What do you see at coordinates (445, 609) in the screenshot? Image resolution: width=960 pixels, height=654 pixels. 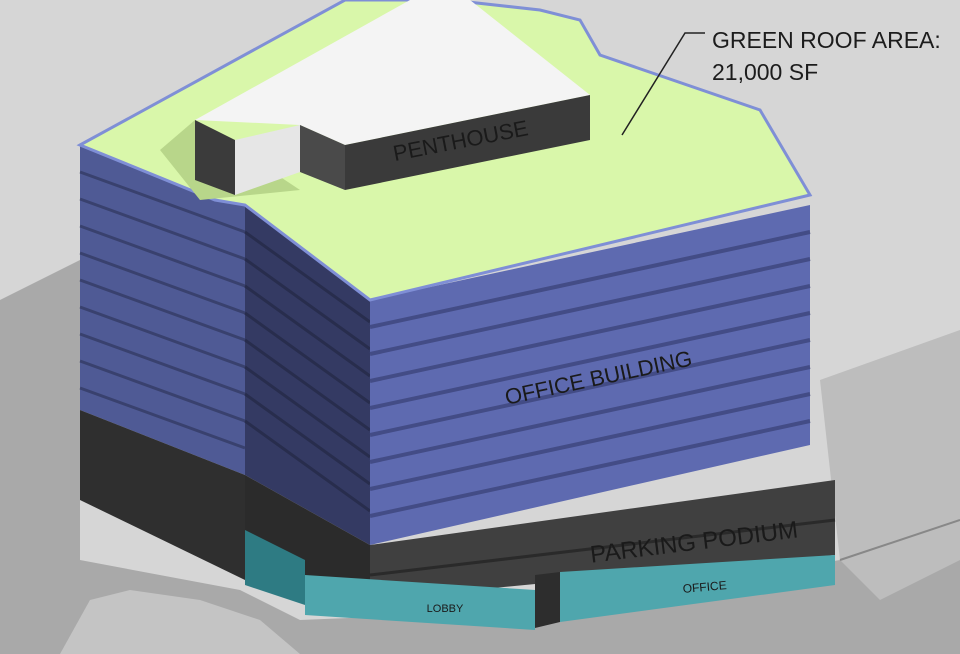 I see `lobby-label: LOBBY` at bounding box center [445, 609].